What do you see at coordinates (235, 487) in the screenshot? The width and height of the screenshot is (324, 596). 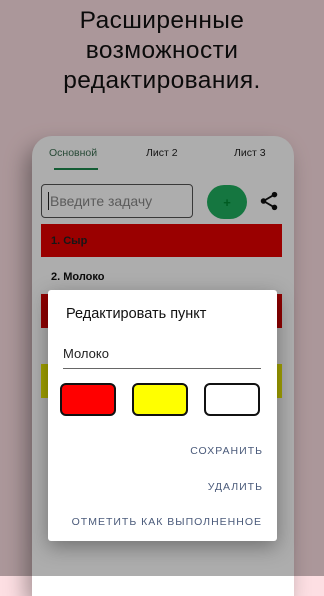 I see `delete-button: УДАЛИТЬ` at bounding box center [235, 487].